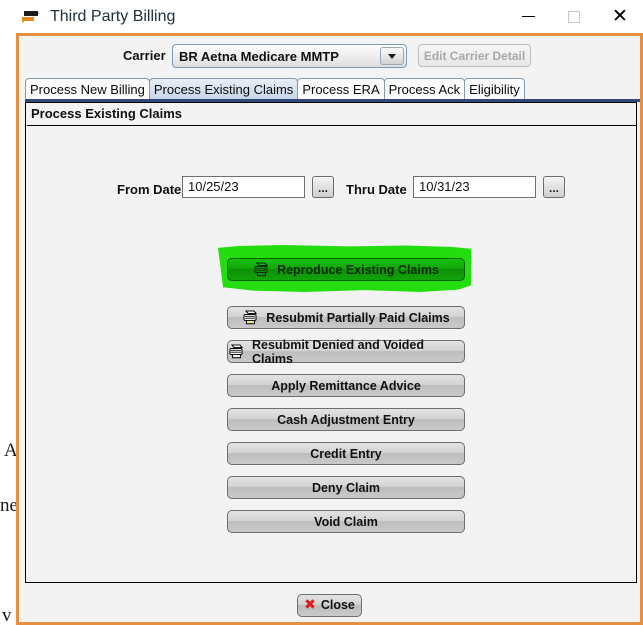  What do you see at coordinates (31, 17) in the screenshot?
I see `billing-arrow-icon` at bounding box center [31, 17].